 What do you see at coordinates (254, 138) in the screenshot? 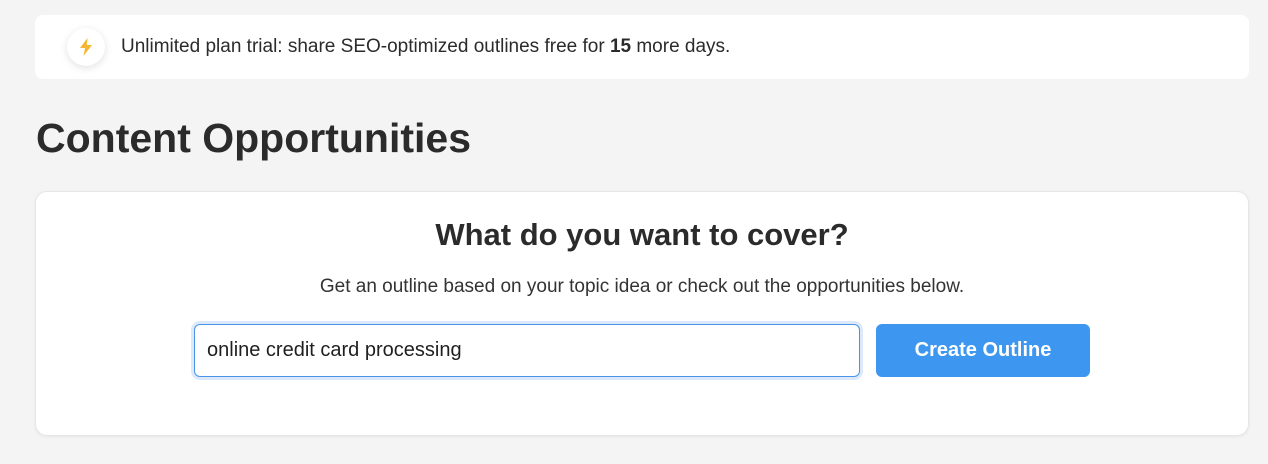
I see `page-title: Content Opportunities` at bounding box center [254, 138].